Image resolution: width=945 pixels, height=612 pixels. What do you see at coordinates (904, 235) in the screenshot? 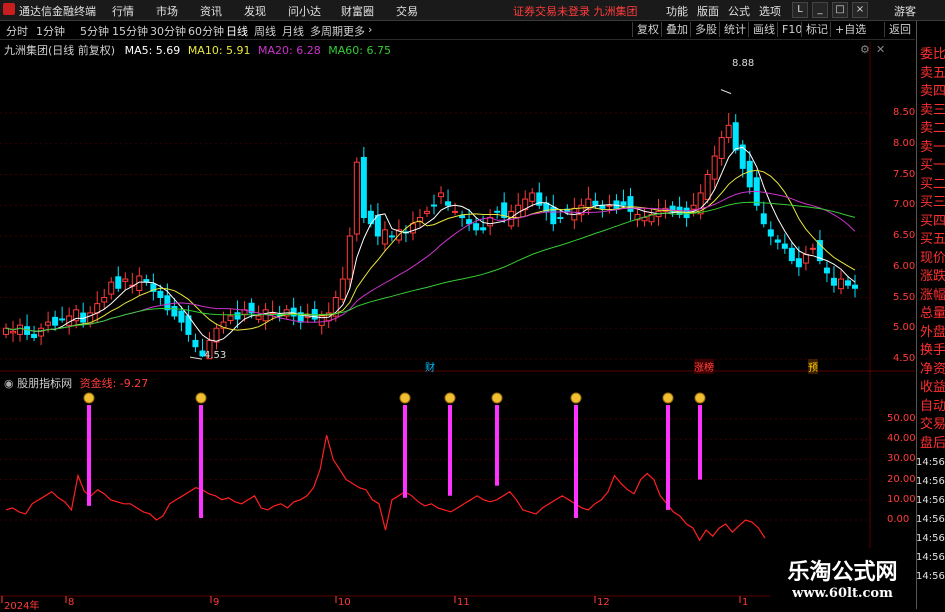
I see `price-tick-label: 6.50` at bounding box center [904, 235].